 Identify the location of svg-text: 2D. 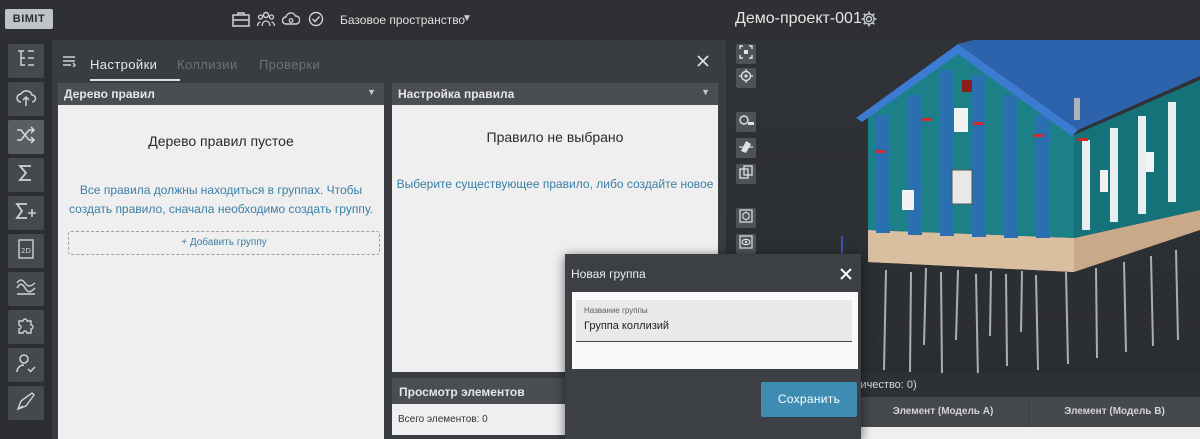
(26, 251).